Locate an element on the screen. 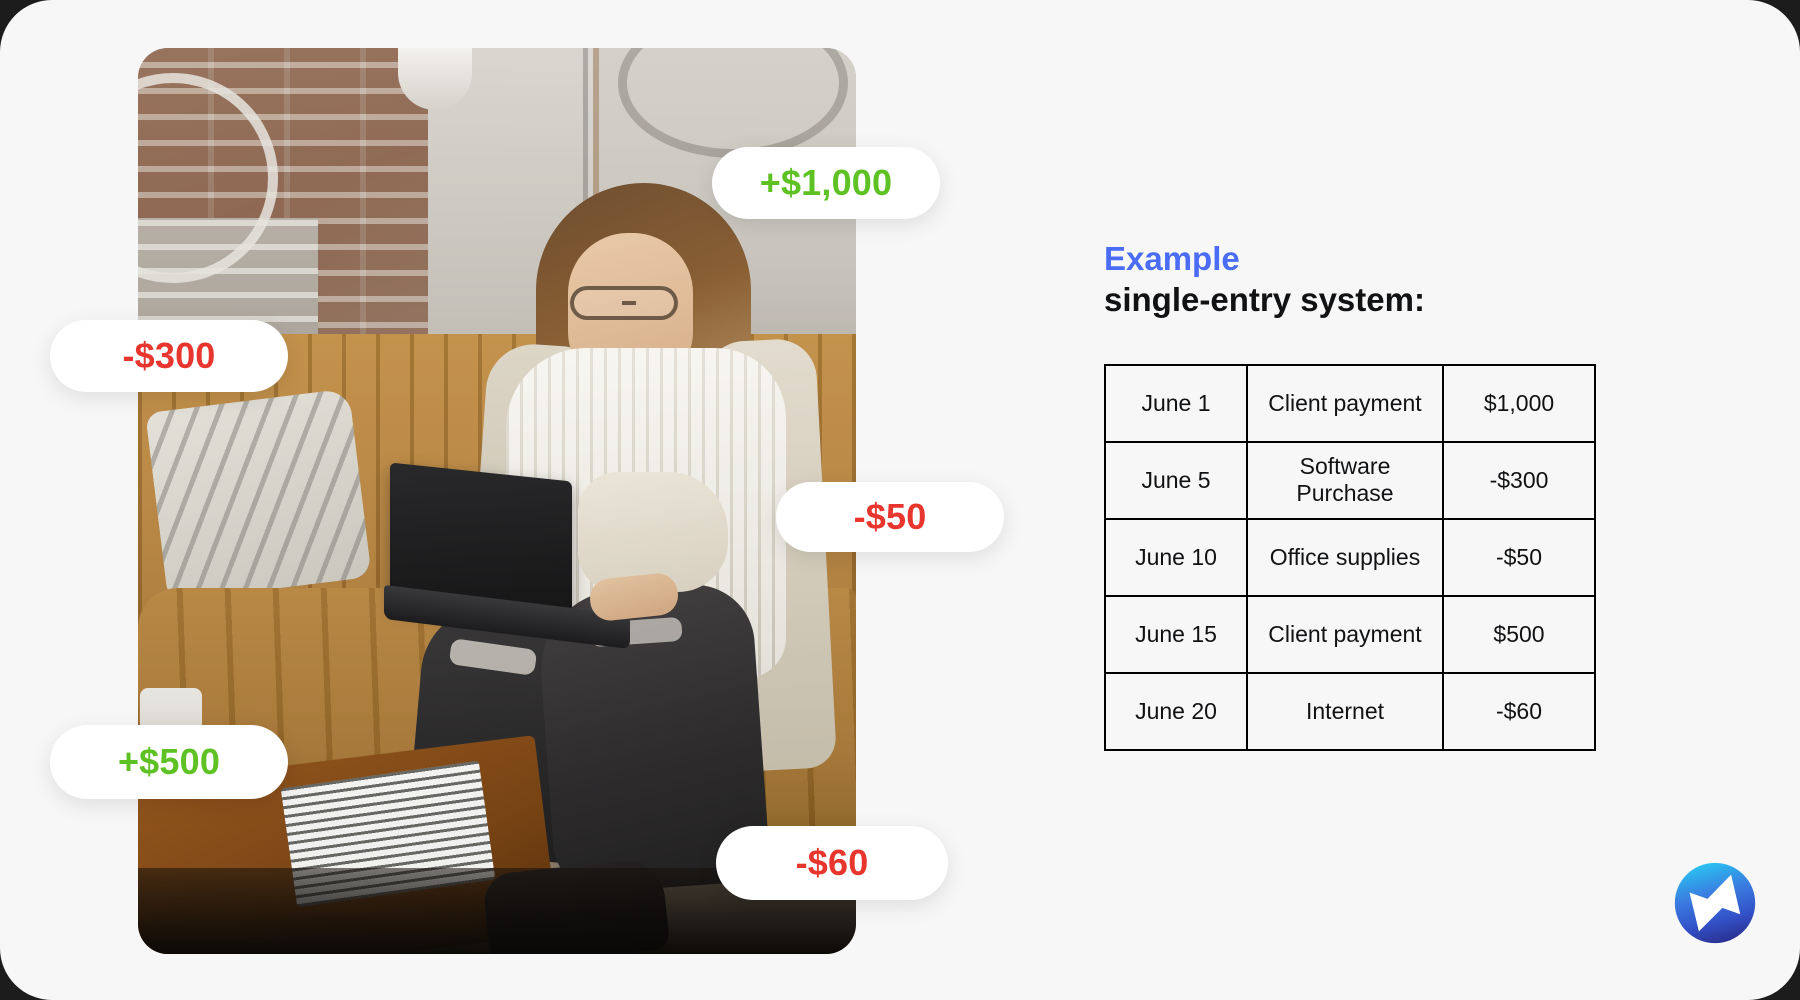 This screenshot has height=1000, width=1800. cell-amount: -$60 is located at coordinates (1519, 711).